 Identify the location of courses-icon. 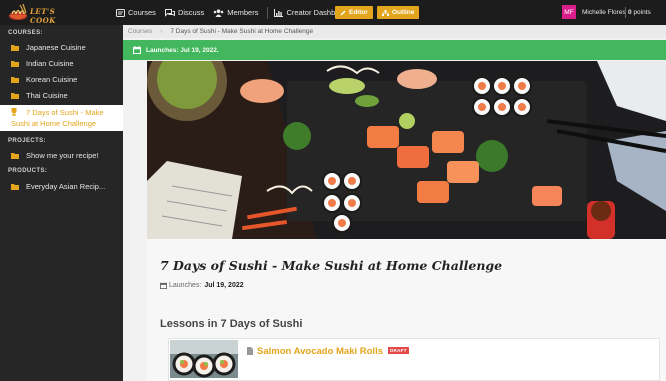
(120, 12).